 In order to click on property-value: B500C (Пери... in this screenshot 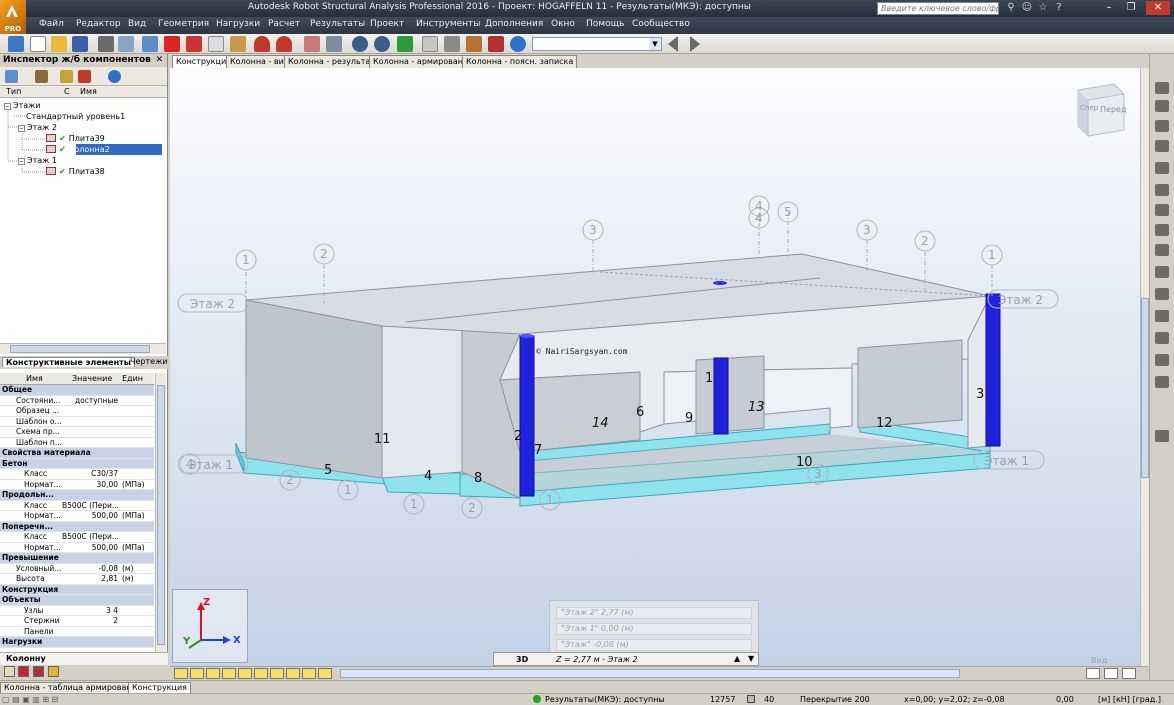, I will do `click(90, 536)`.